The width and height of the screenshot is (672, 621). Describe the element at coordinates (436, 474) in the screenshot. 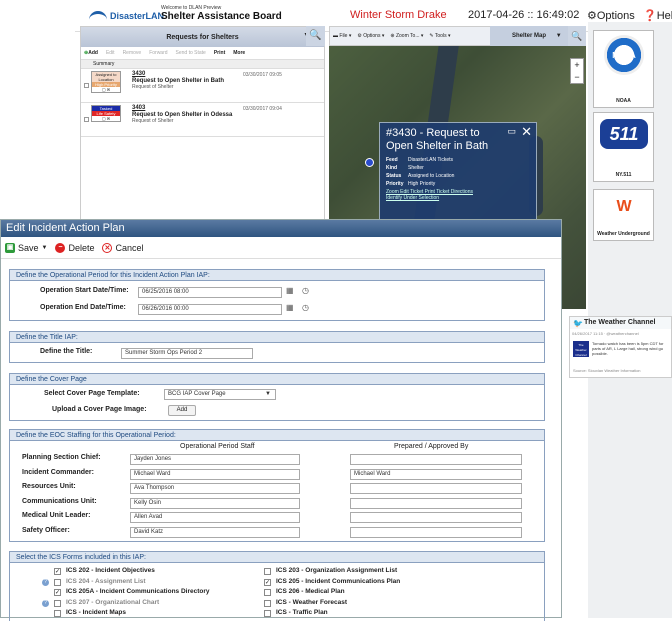

I see `prepared-by-input: Michael Ward` at that location.